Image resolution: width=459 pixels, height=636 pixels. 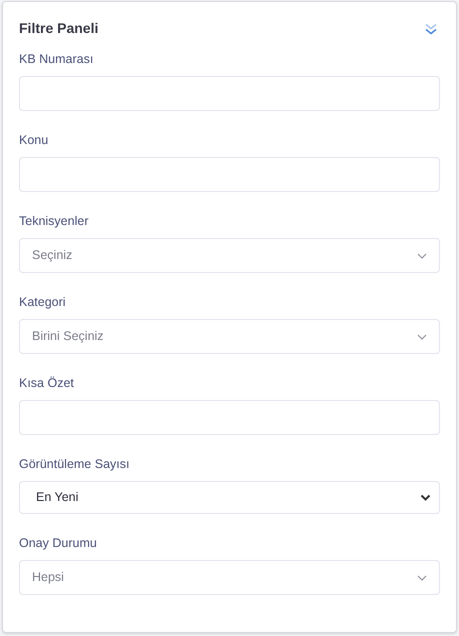 I want to click on field-label: Onay Durumu, so click(x=58, y=543).